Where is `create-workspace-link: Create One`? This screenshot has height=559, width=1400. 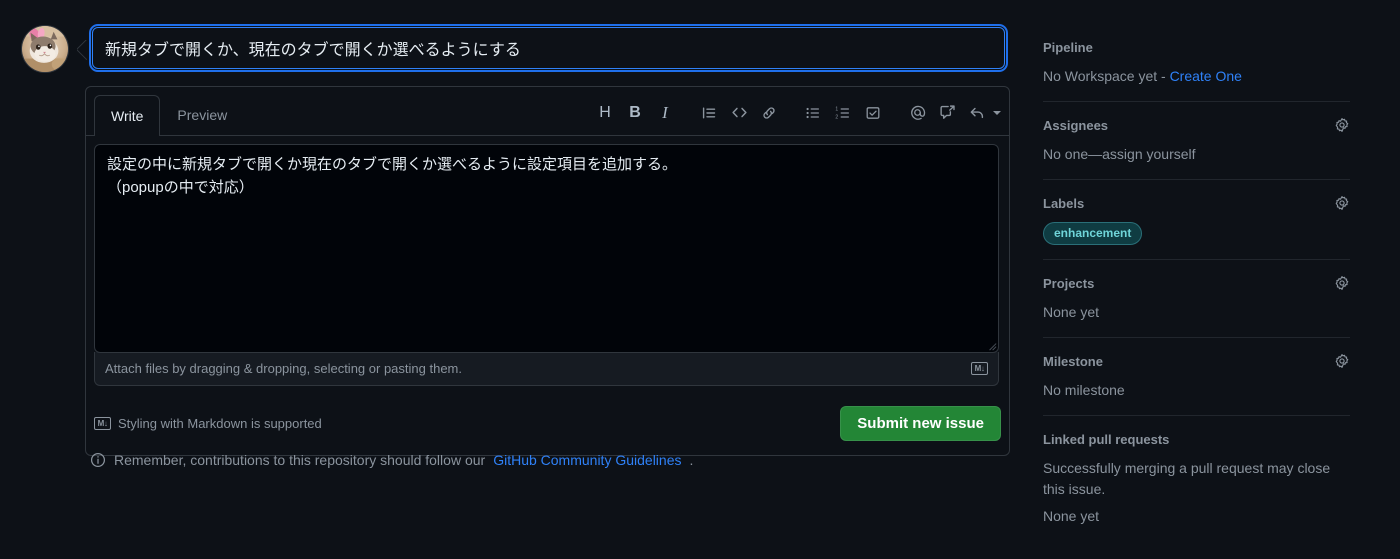 create-workspace-link: Create One is located at coordinates (1206, 76).